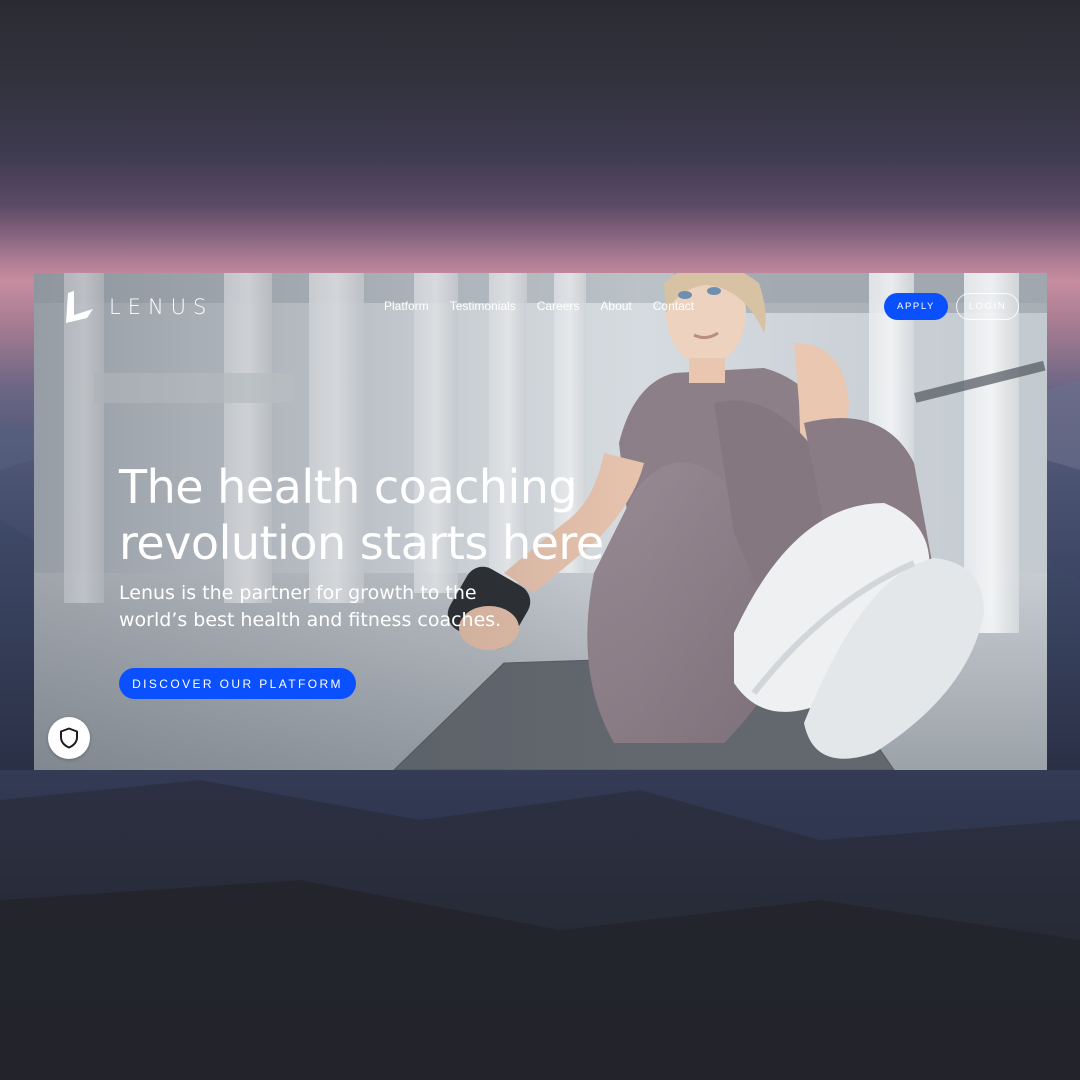 This screenshot has width=1080, height=1080. Describe the element at coordinates (406, 306) in the screenshot. I see `nav-item-platform: Platform` at that location.